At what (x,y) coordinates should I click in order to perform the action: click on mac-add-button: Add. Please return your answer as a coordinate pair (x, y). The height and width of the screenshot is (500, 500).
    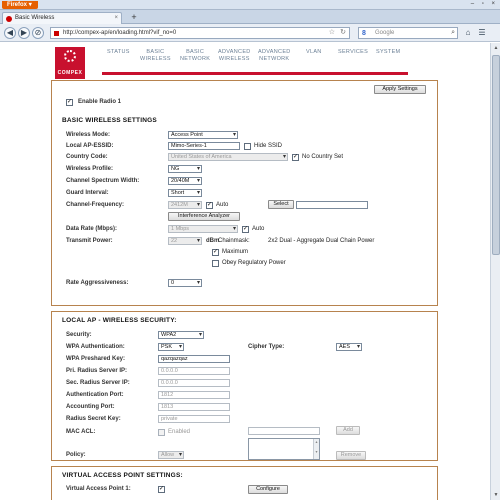
    Looking at the image, I should click on (348, 430).